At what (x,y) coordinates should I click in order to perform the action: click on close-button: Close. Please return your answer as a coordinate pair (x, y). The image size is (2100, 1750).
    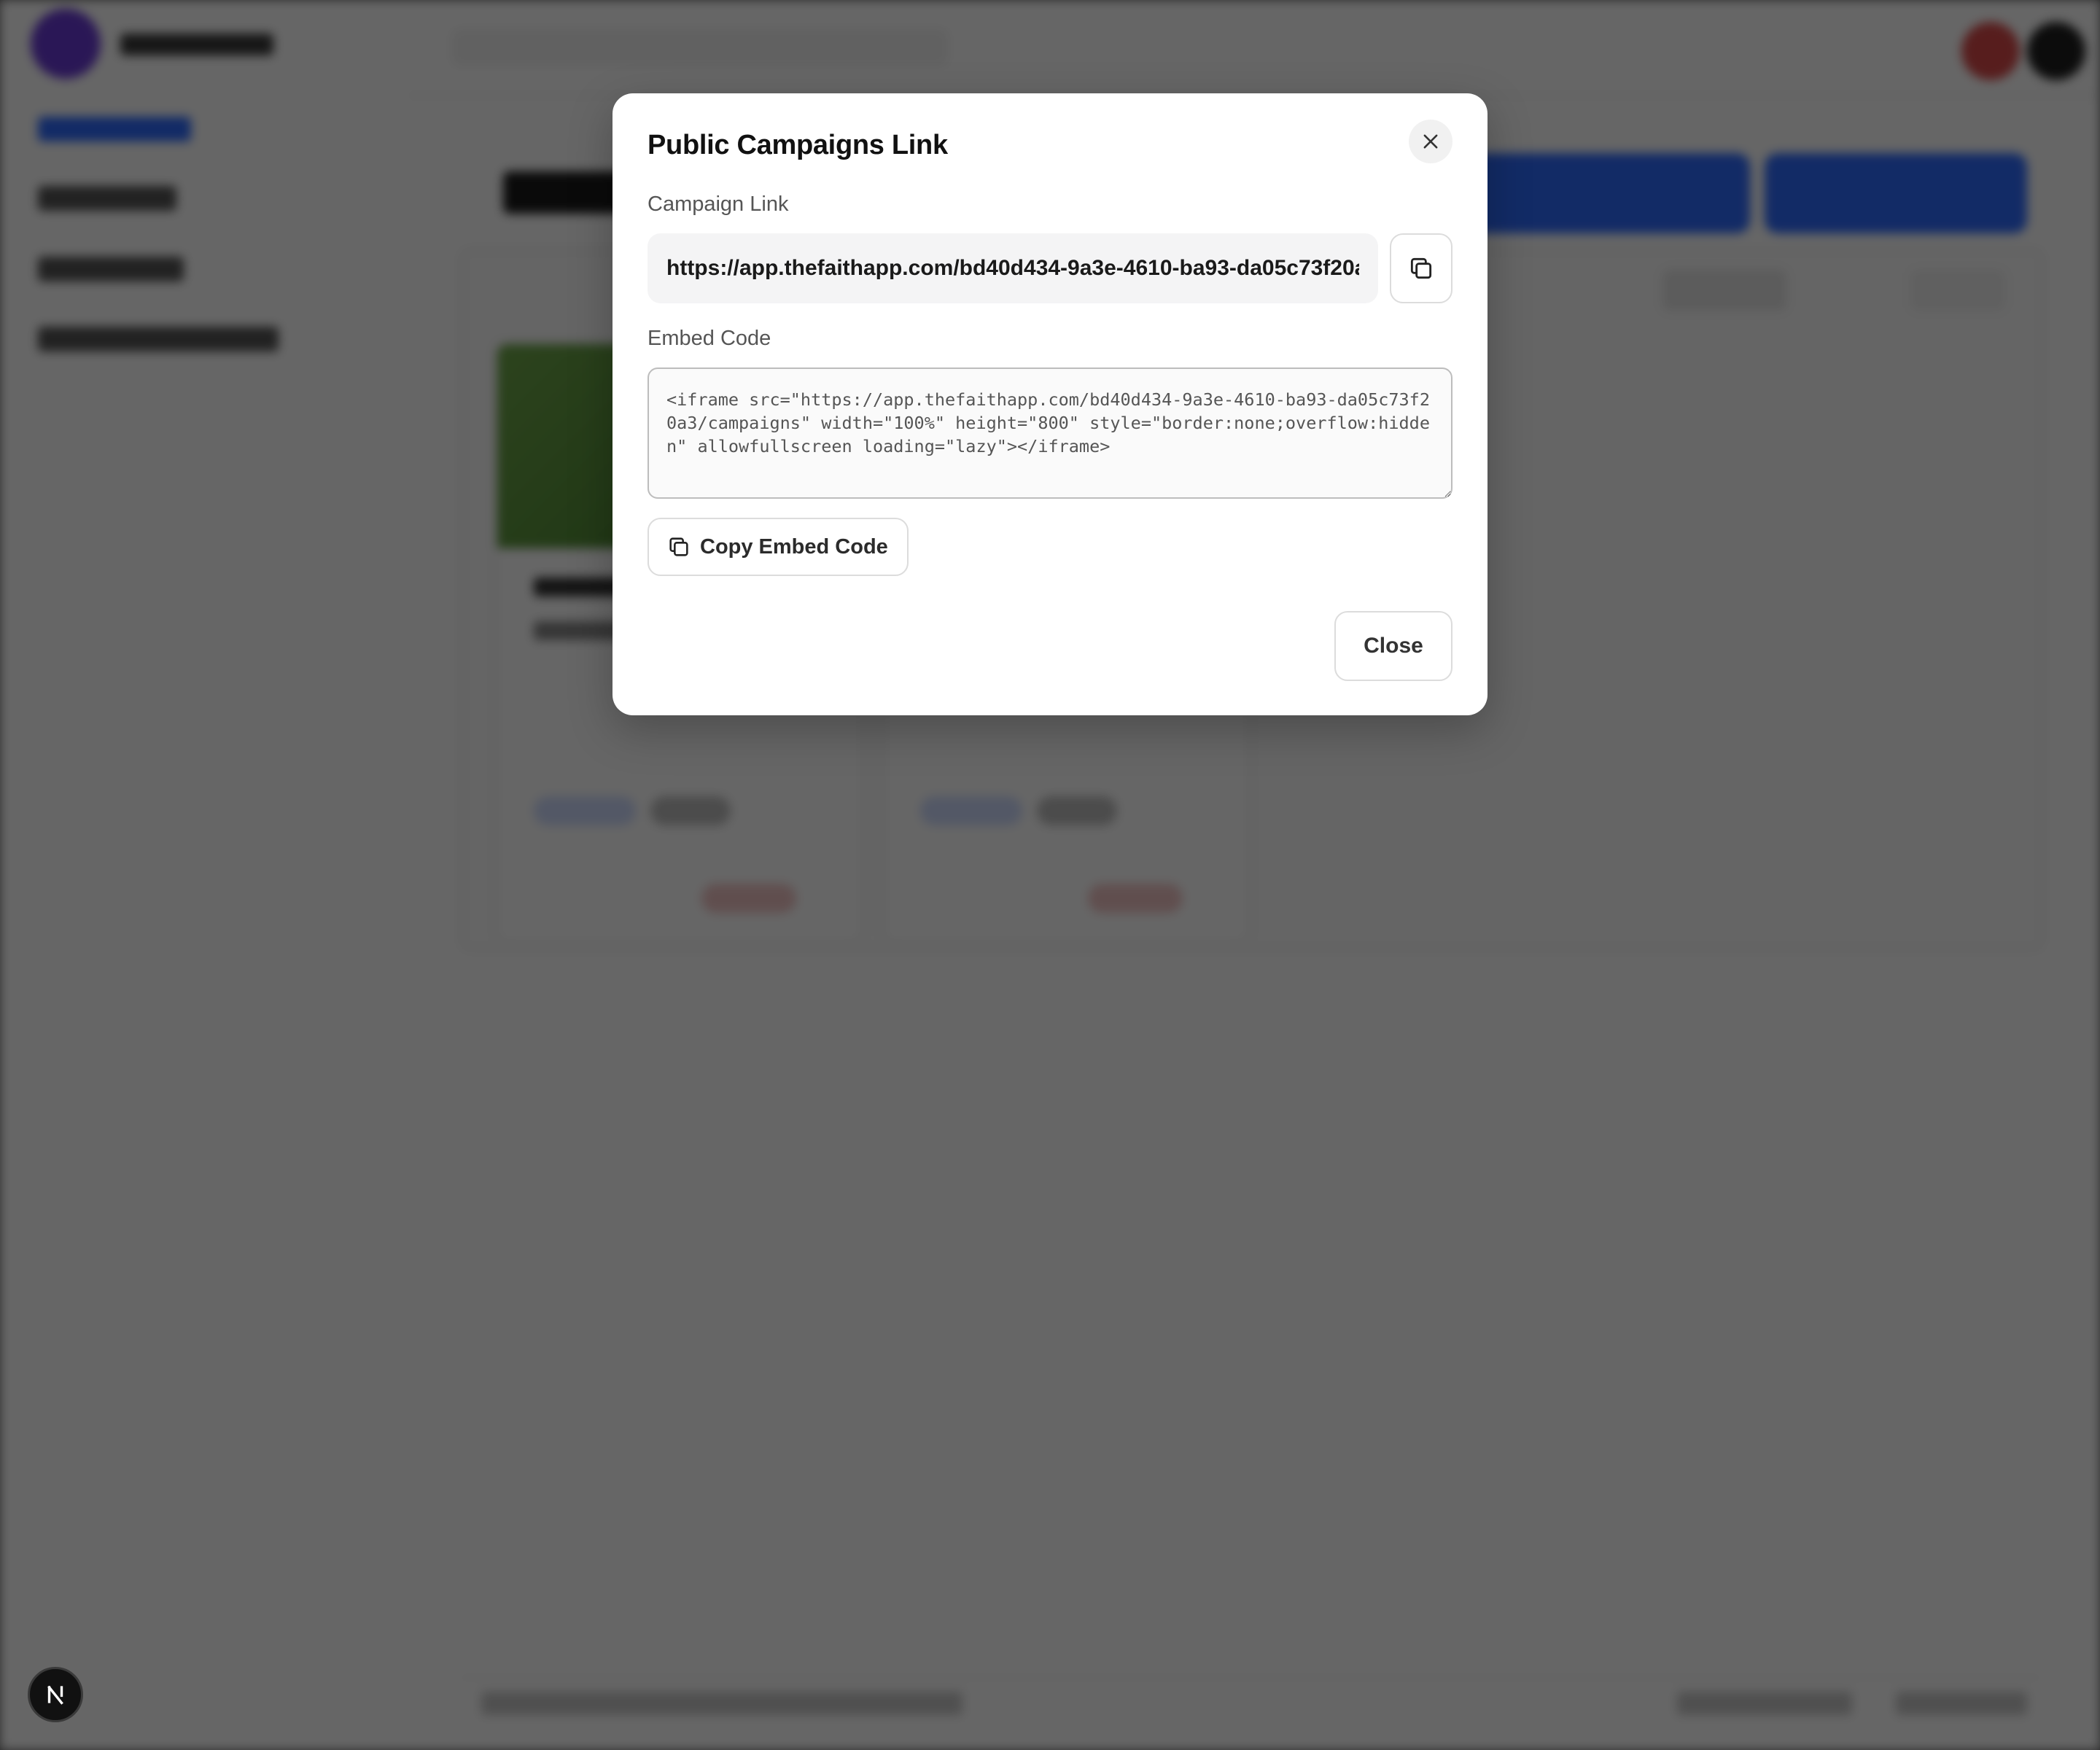
    Looking at the image, I should click on (1393, 646).